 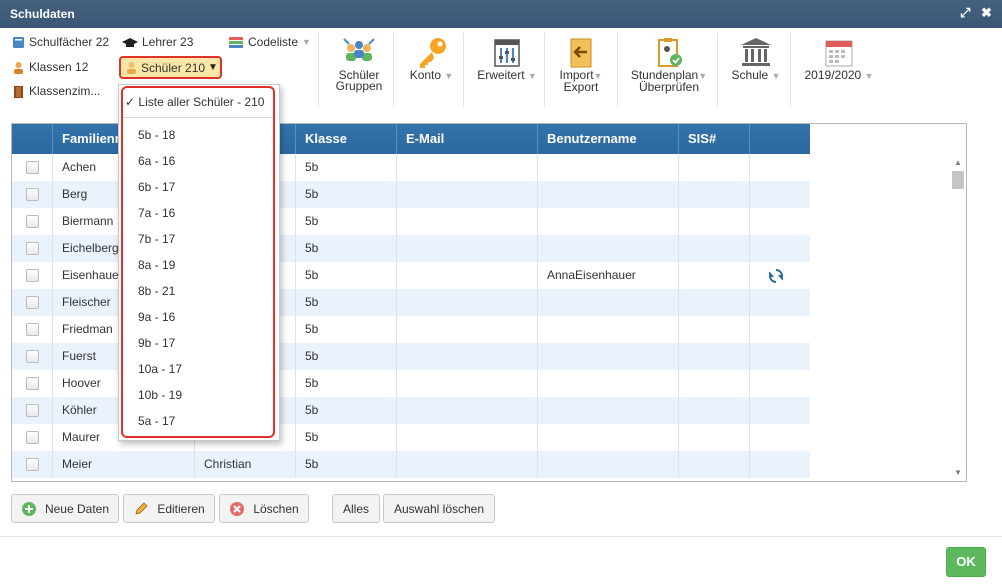 What do you see at coordinates (431, 75) in the screenshot?
I see `konto-label: Konto ▼` at bounding box center [431, 75].